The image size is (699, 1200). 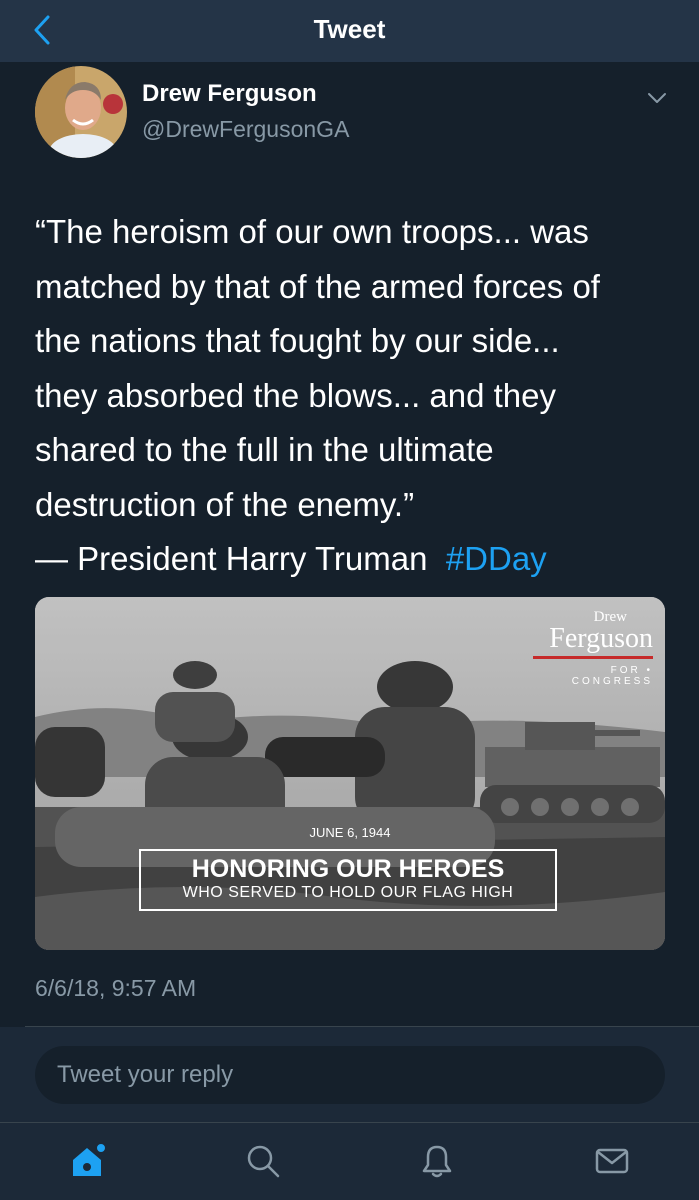 What do you see at coordinates (312, 231) in the screenshot?
I see `tweet-line: “The heroism of our own troops... was` at bounding box center [312, 231].